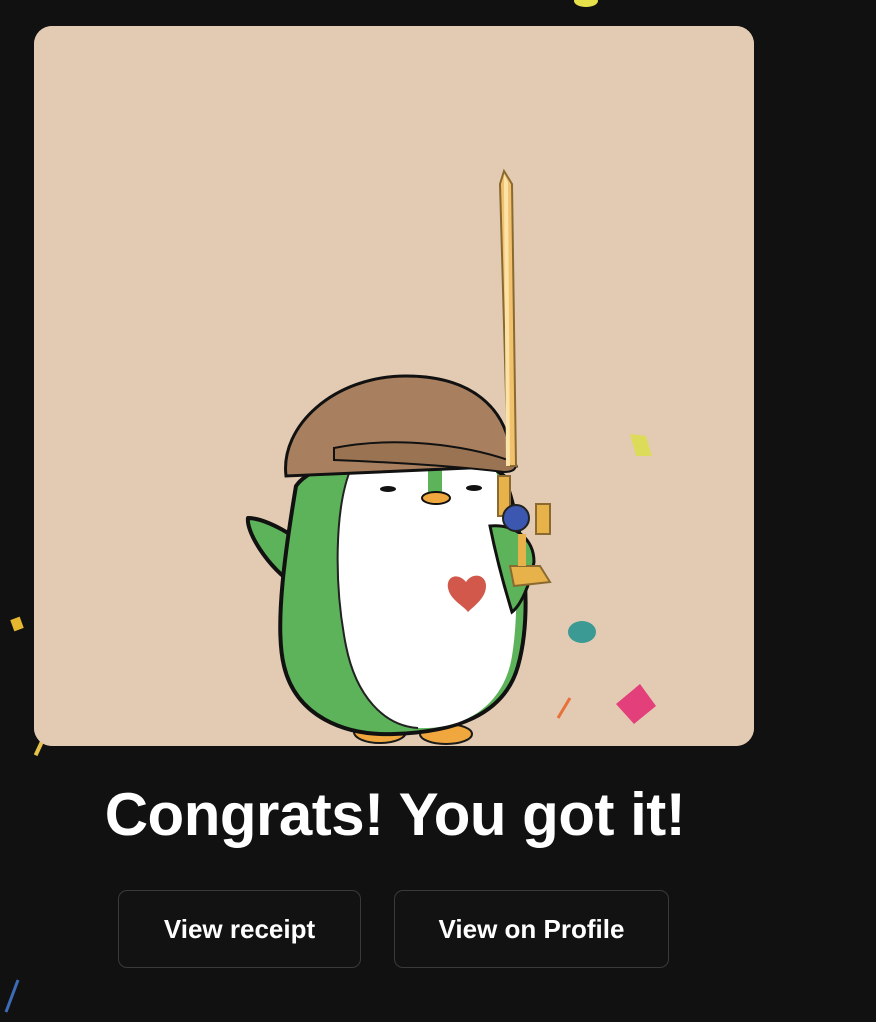 This screenshot has height=1022, width=876. Describe the element at coordinates (531, 929) in the screenshot. I see `view-on-profile-button: View on Profile` at that location.